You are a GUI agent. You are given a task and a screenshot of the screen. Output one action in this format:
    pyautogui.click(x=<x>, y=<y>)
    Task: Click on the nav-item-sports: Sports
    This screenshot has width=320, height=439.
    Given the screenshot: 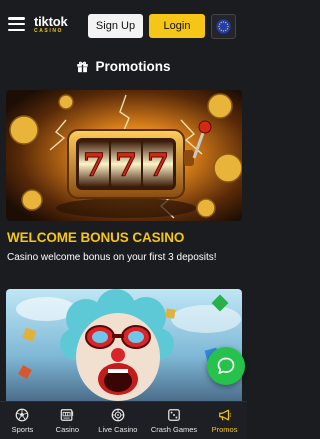 What is the action you would take?
    pyautogui.click(x=22, y=420)
    